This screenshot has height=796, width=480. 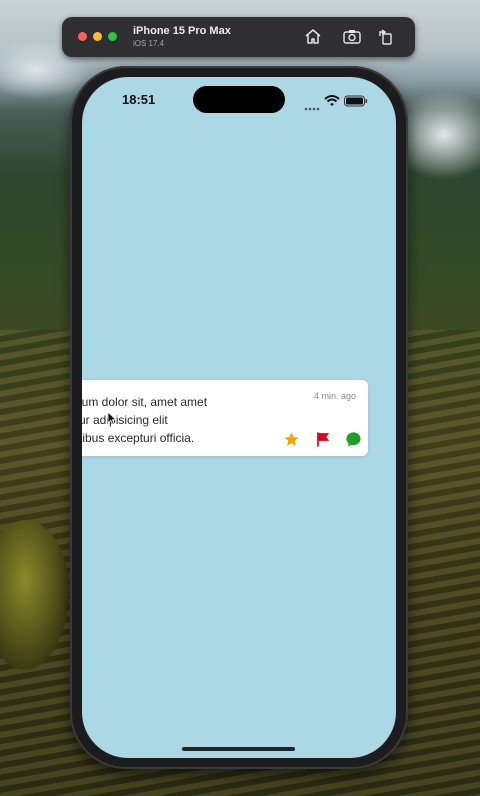 I want to click on flag-icon, so click(x=322, y=439).